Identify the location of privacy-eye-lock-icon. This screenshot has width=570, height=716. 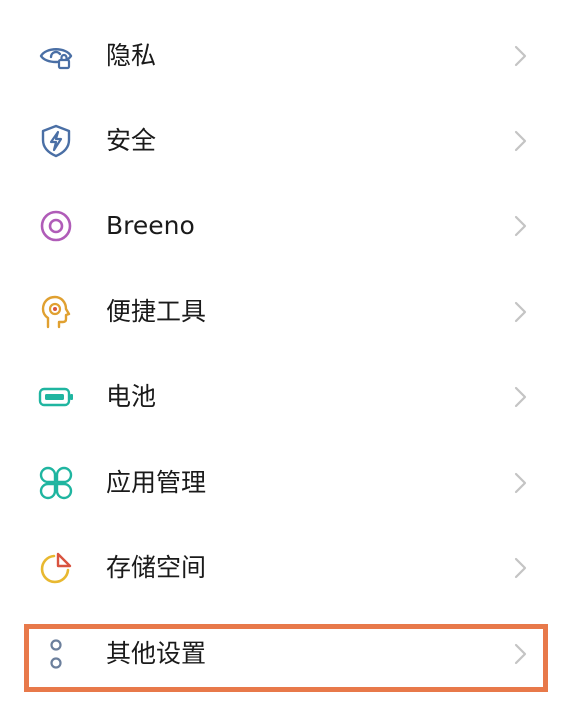
(56, 56).